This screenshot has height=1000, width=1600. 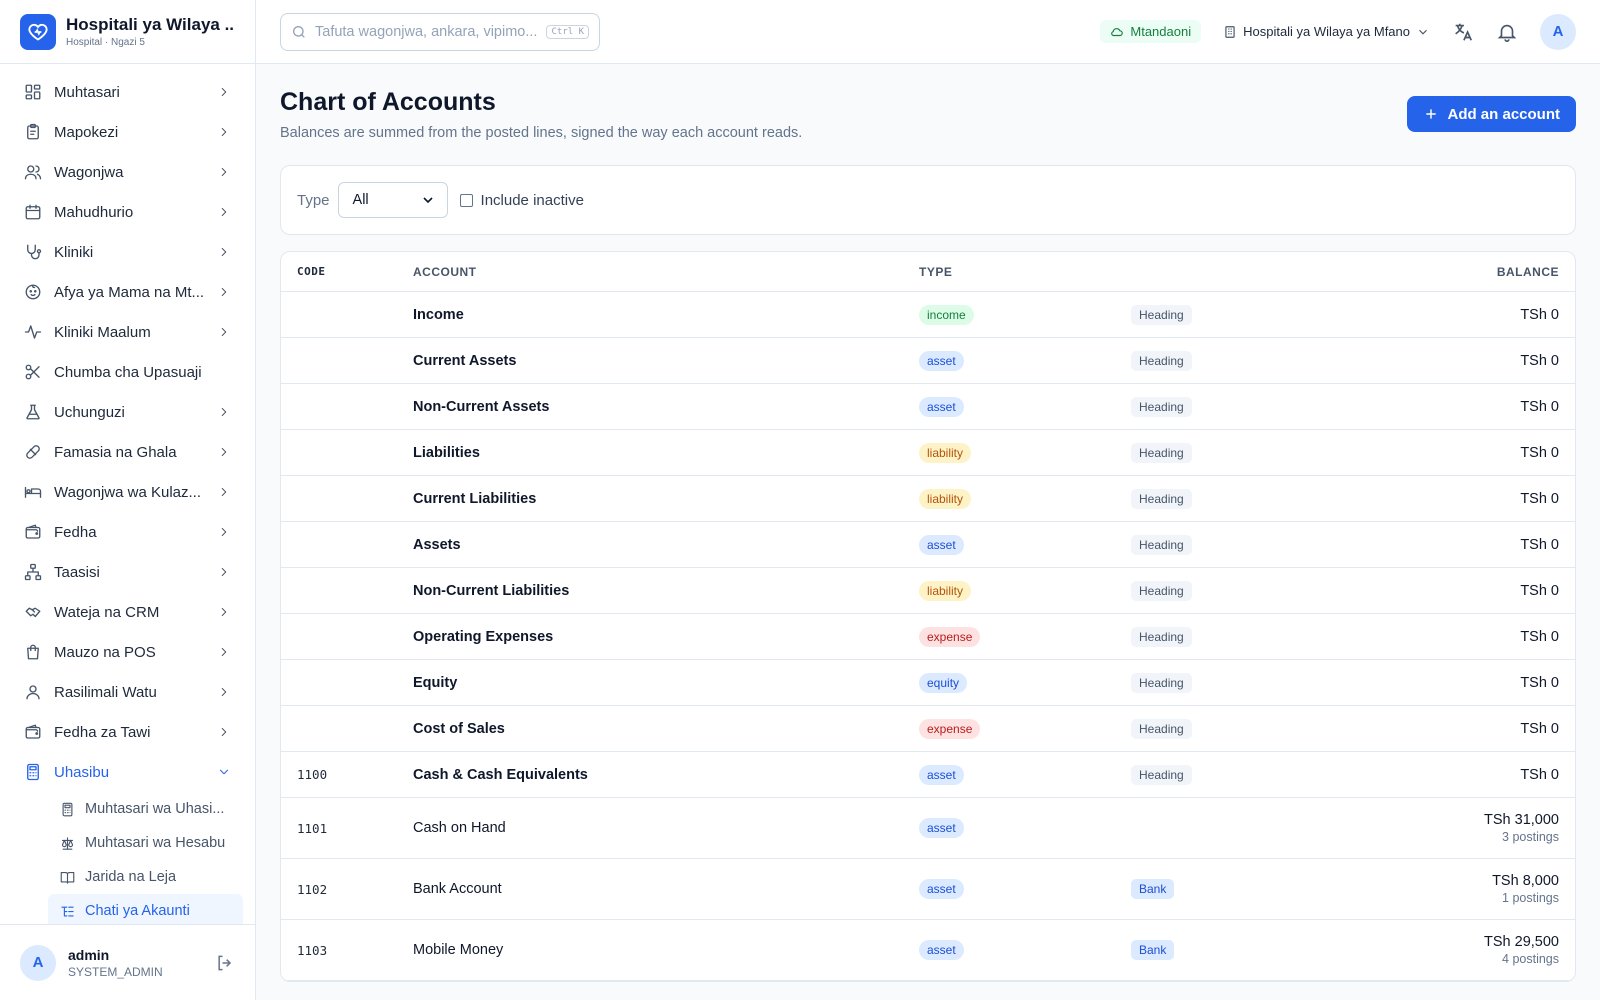 What do you see at coordinates (1491, 114) in the screenshot?
I see `add-account-button: Add an account` at bounding box center [1491, 114].